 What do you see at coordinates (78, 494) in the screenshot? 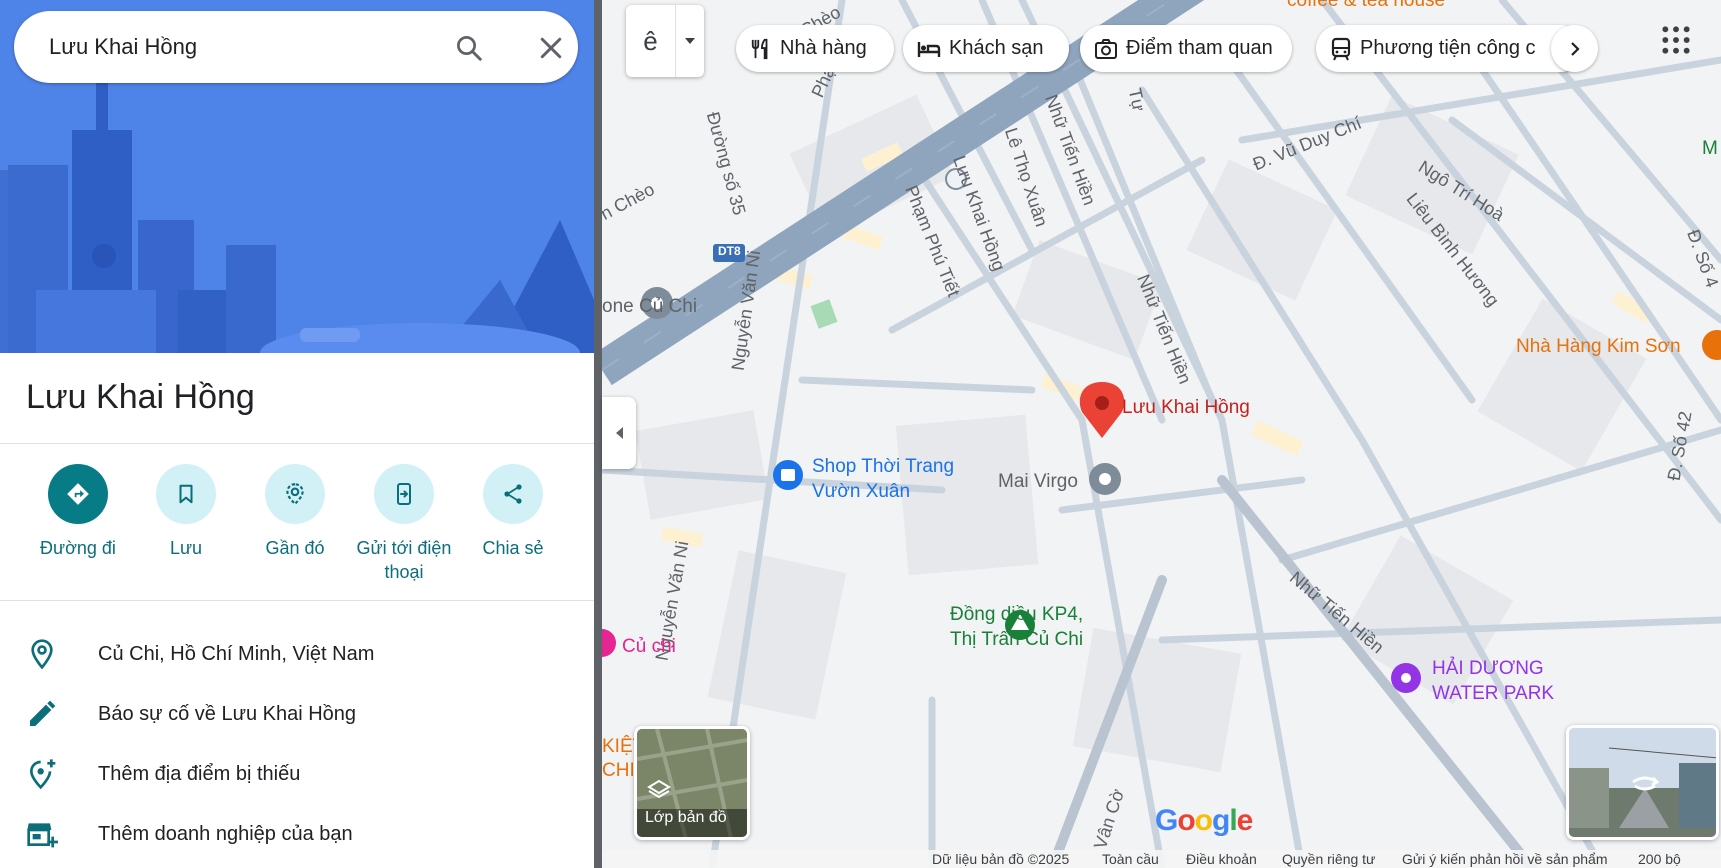
I see `directions-icon` at bounding box center [78, 494].